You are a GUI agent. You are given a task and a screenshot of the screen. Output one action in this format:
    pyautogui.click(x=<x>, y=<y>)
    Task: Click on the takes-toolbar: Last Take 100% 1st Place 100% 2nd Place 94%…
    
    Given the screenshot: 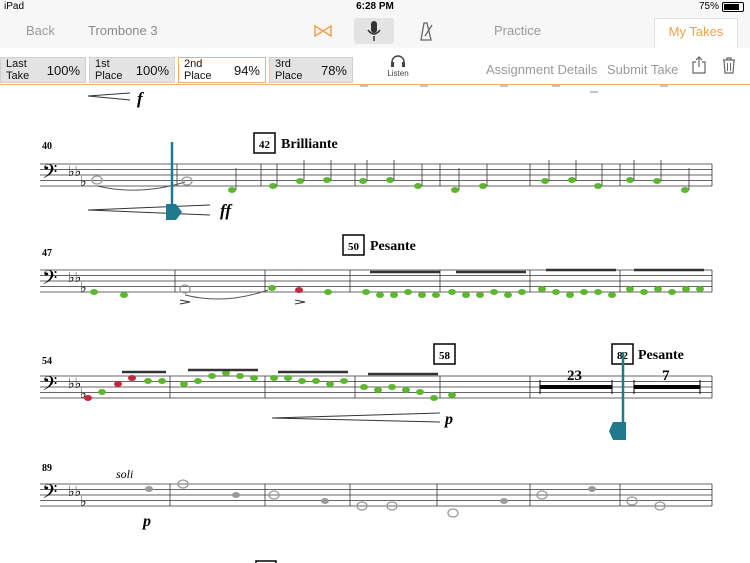 What is the action you would take?
    pyautogui.click(x=375, y=66)
    